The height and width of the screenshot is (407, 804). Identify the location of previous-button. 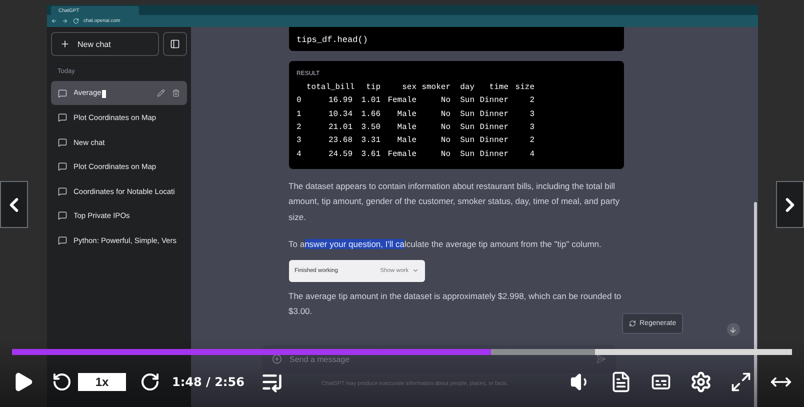
(14, 204).